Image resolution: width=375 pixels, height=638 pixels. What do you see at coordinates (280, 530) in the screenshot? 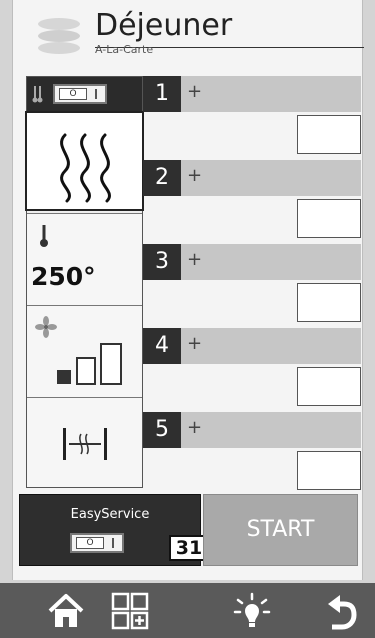
I see `start-button: START` at bounding box center [280, 530].